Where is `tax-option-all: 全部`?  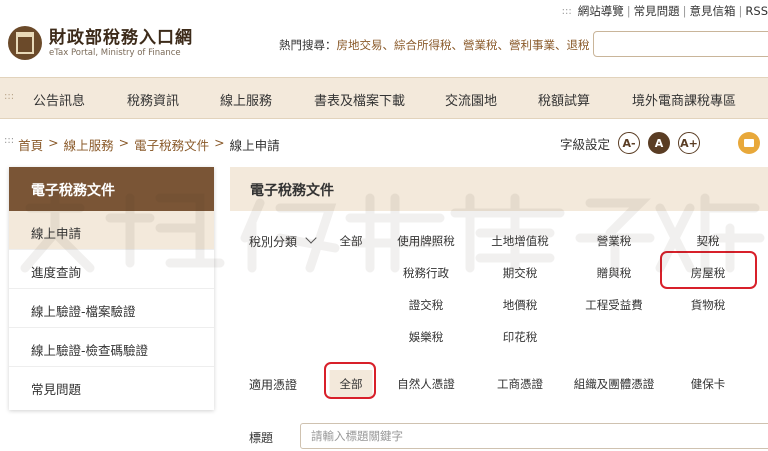
tax-option-all: 全部 is located at coordinates (351, 241).